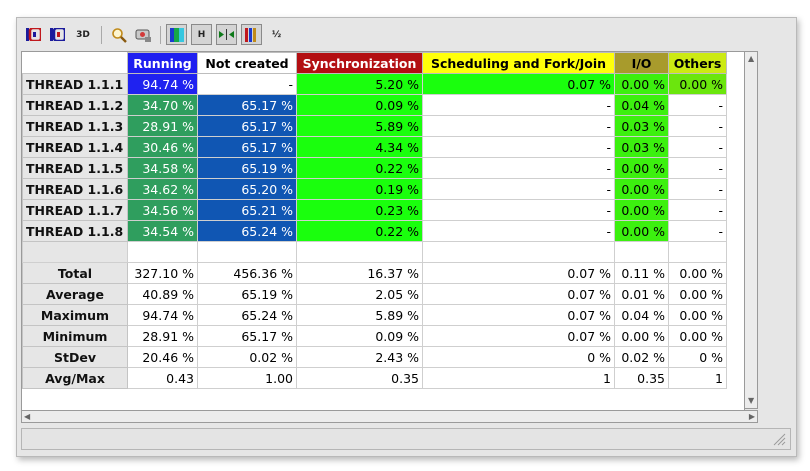 This screenshot has width=810, height=471. I want to click on stat-name: Minimum, so click(75, 336).